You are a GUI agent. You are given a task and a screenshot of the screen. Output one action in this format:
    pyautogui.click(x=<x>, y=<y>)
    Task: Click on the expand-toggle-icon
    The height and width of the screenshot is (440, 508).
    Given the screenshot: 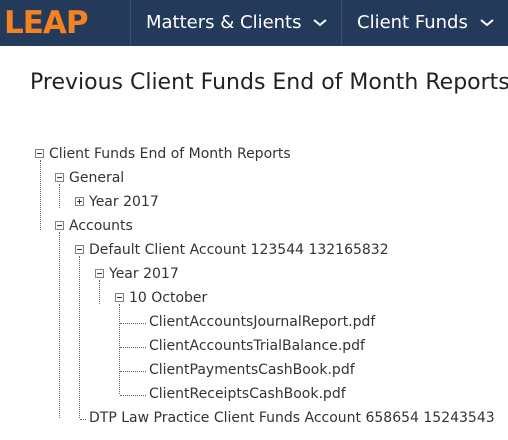 What is the action you would take?
    pyautogui.click(x=79, y=201)
    